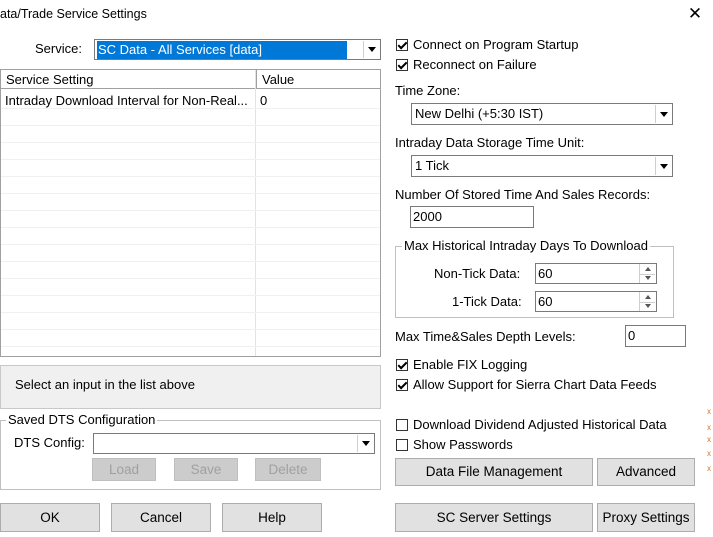 The image size is (713, 537). Describe the element at coordinates (49, 442) in the screenshot. I see `dts-config-label: DTS Config:` at that location.